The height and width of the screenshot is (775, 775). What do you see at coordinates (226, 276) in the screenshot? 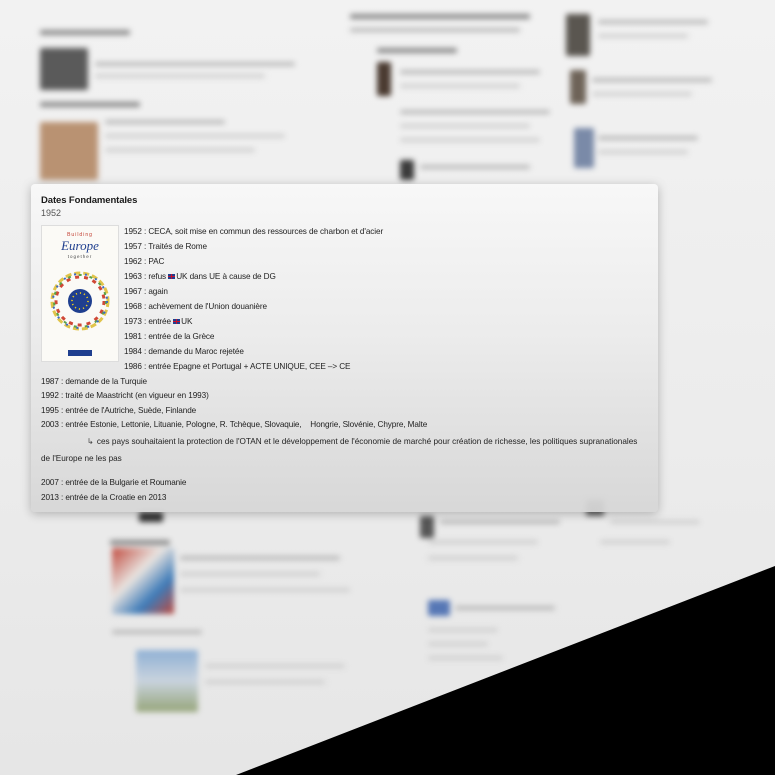
I see `entry-text: UK dans UE à cause de DG` at bounding box center [226, 276].